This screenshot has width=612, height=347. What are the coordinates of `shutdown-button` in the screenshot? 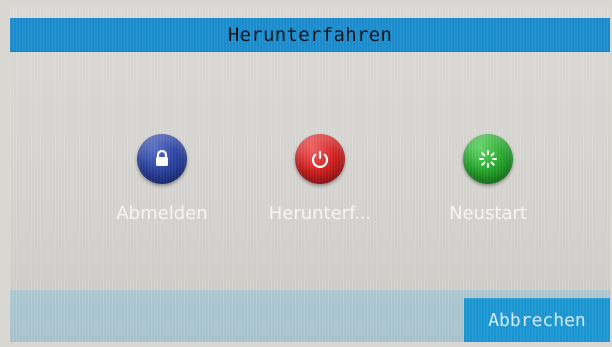 It's located at (320, 159).